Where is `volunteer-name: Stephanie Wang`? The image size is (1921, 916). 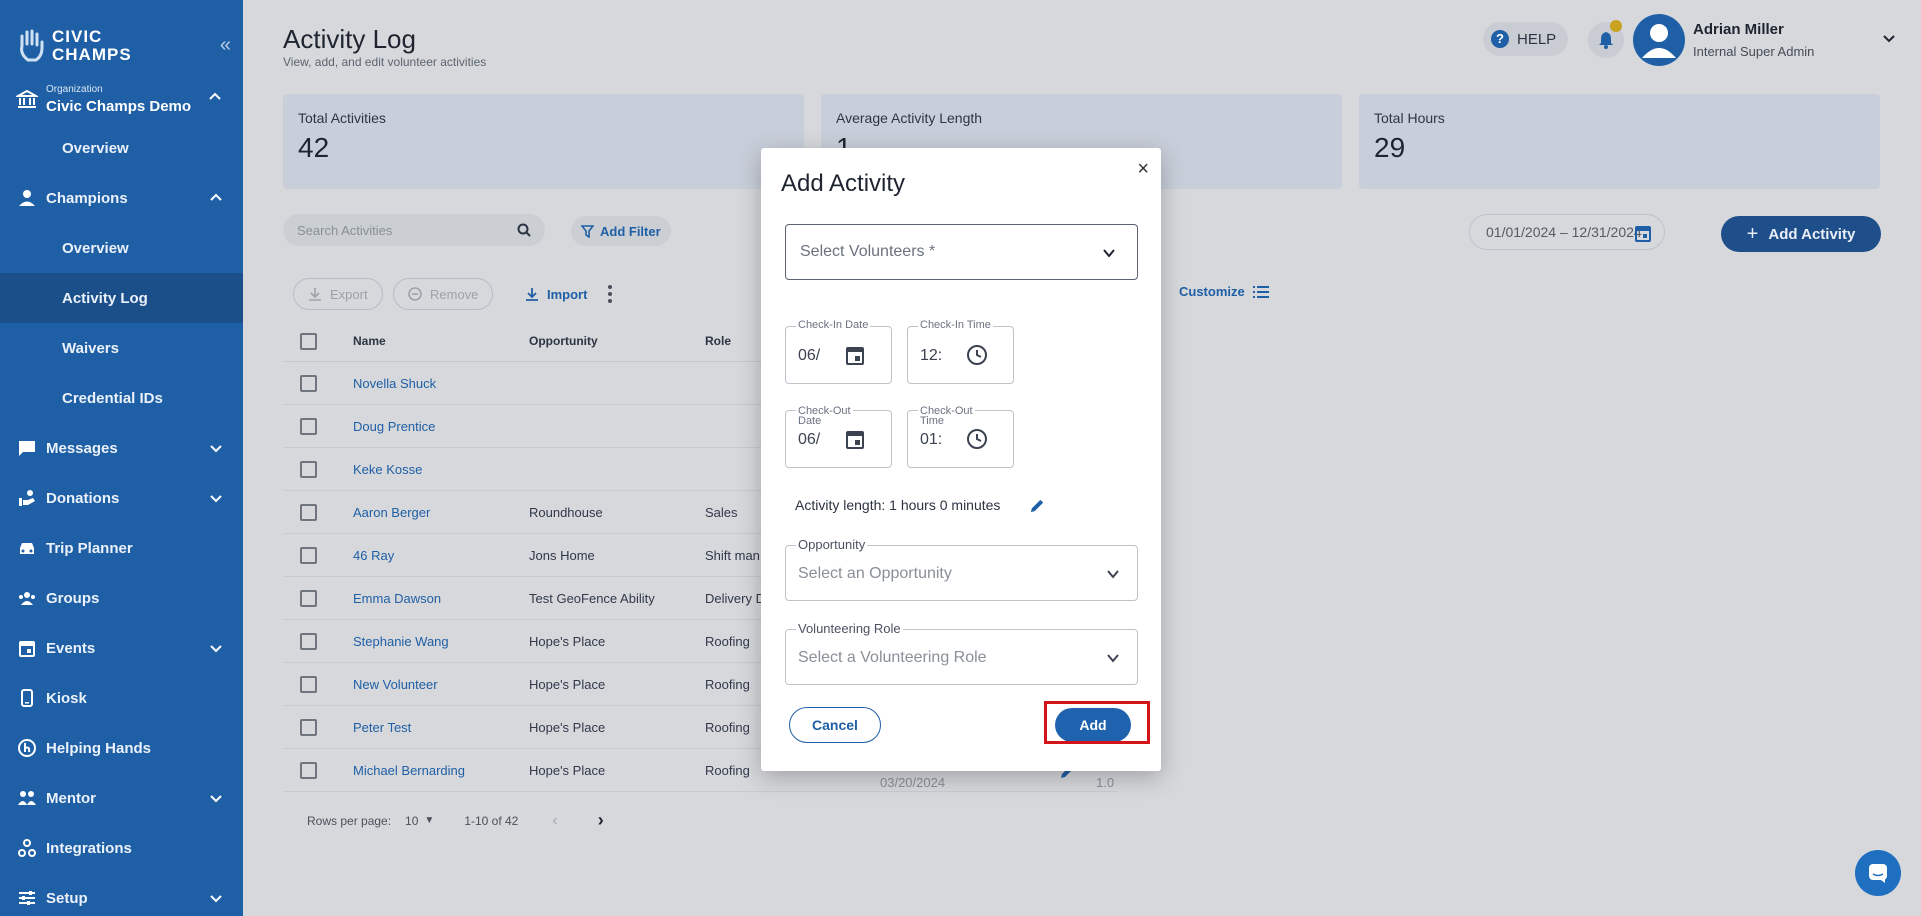 volunteer-name: Stephanie Wang is located at coordinates (401, 641).